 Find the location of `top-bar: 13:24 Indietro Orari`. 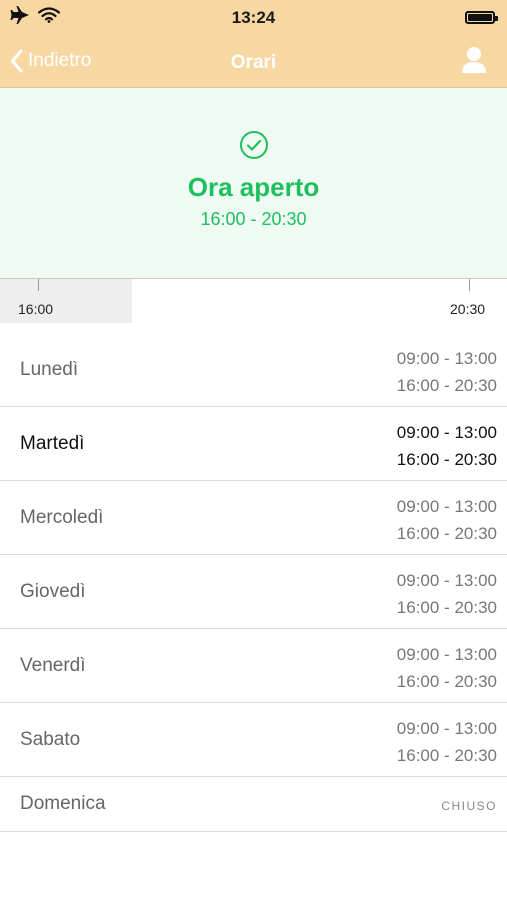

top-bar: 13:24 Indietro Orari is located at coordinates (253, 44).